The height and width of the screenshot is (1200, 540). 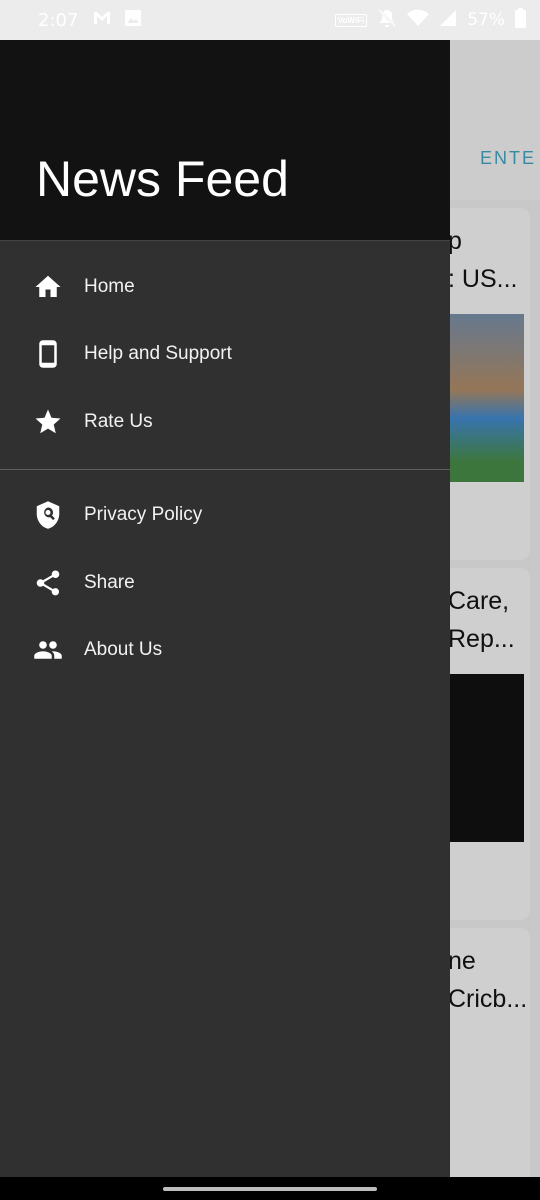 I want to click on drawer-title: News Feed, so click(x=162, y=179).